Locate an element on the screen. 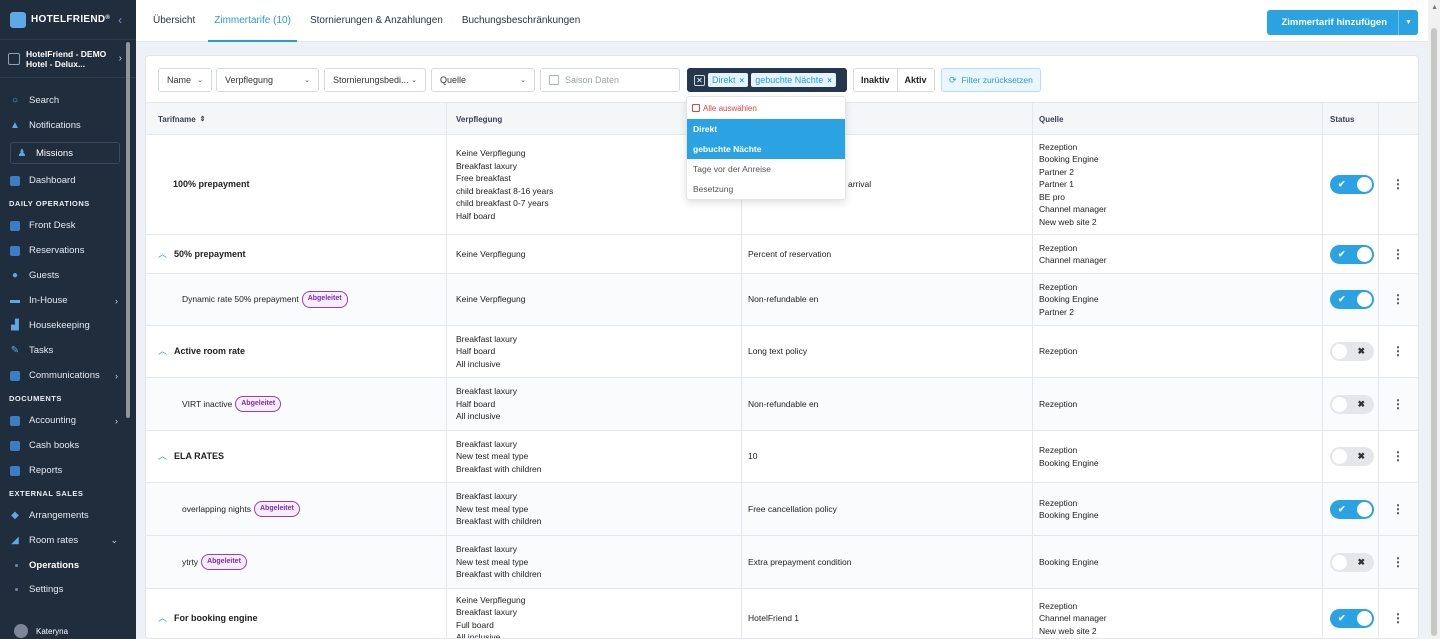 The height and width of the screenshot is (639, 1440). sidebar-item-front-desk: Front Desk is located at coordinates (68, 225).